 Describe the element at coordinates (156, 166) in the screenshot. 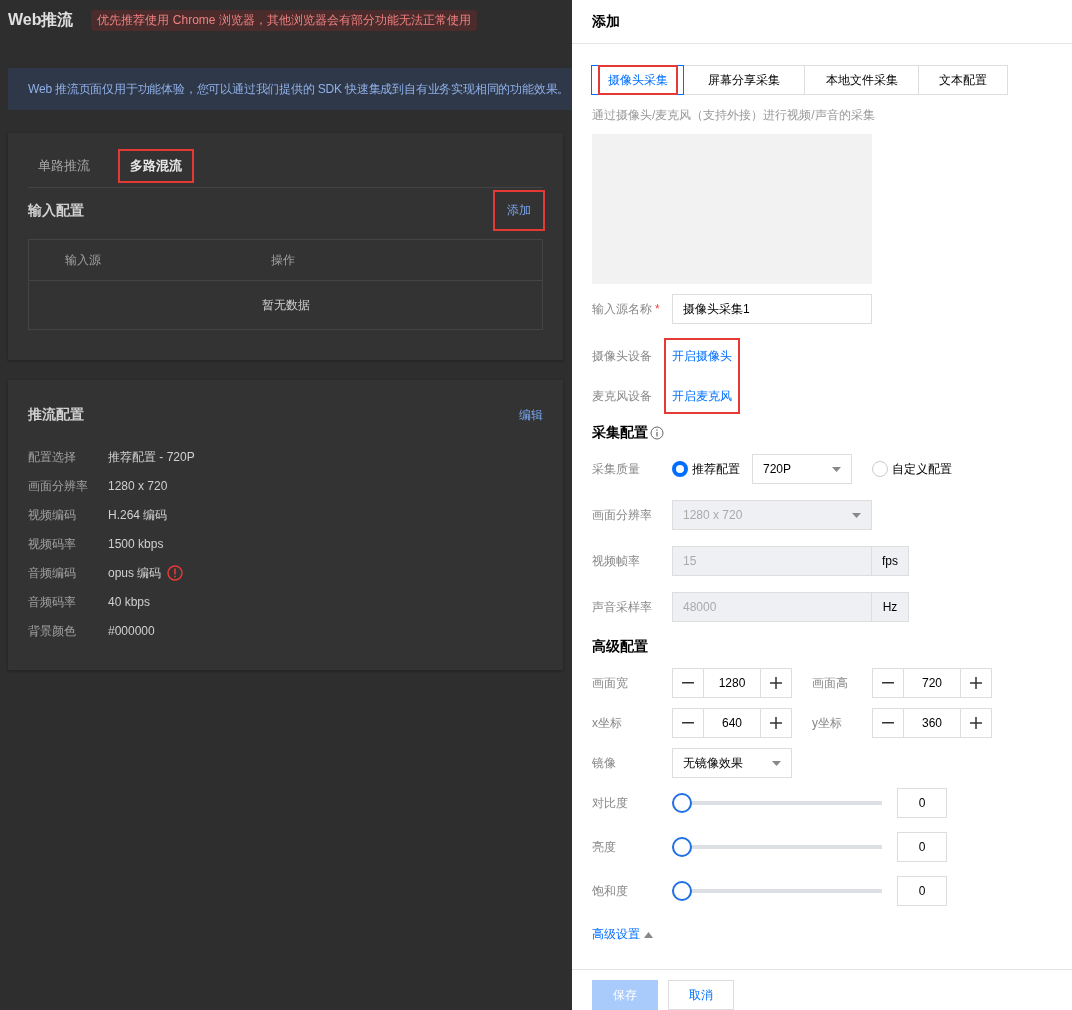

I see `tab: 多路混流` at that location.